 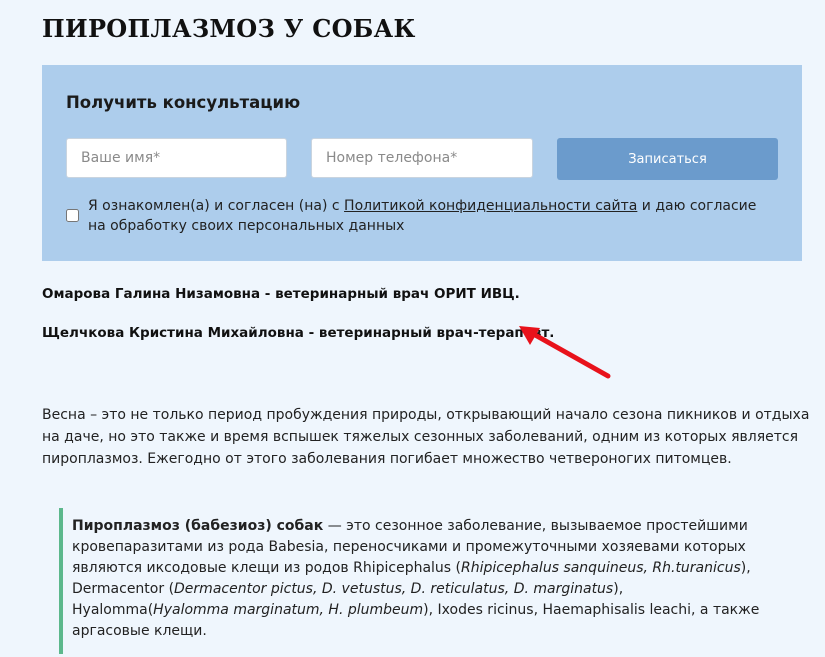 What do you see at coordinates (490, 206) in the screenshot?
I see `privacy-policy-link: Политикой конфиденциальности сайта` at bounding box center [490, 206].